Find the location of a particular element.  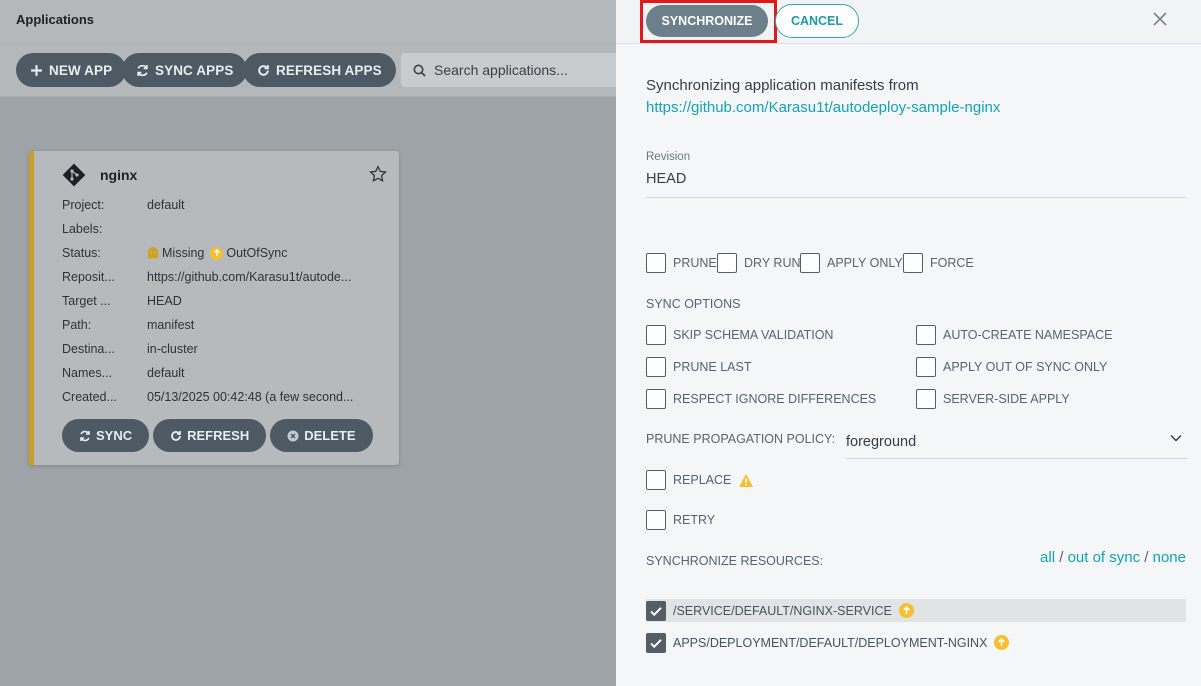

prune-policy-select: foreground is located at coordinates (1016, 442).